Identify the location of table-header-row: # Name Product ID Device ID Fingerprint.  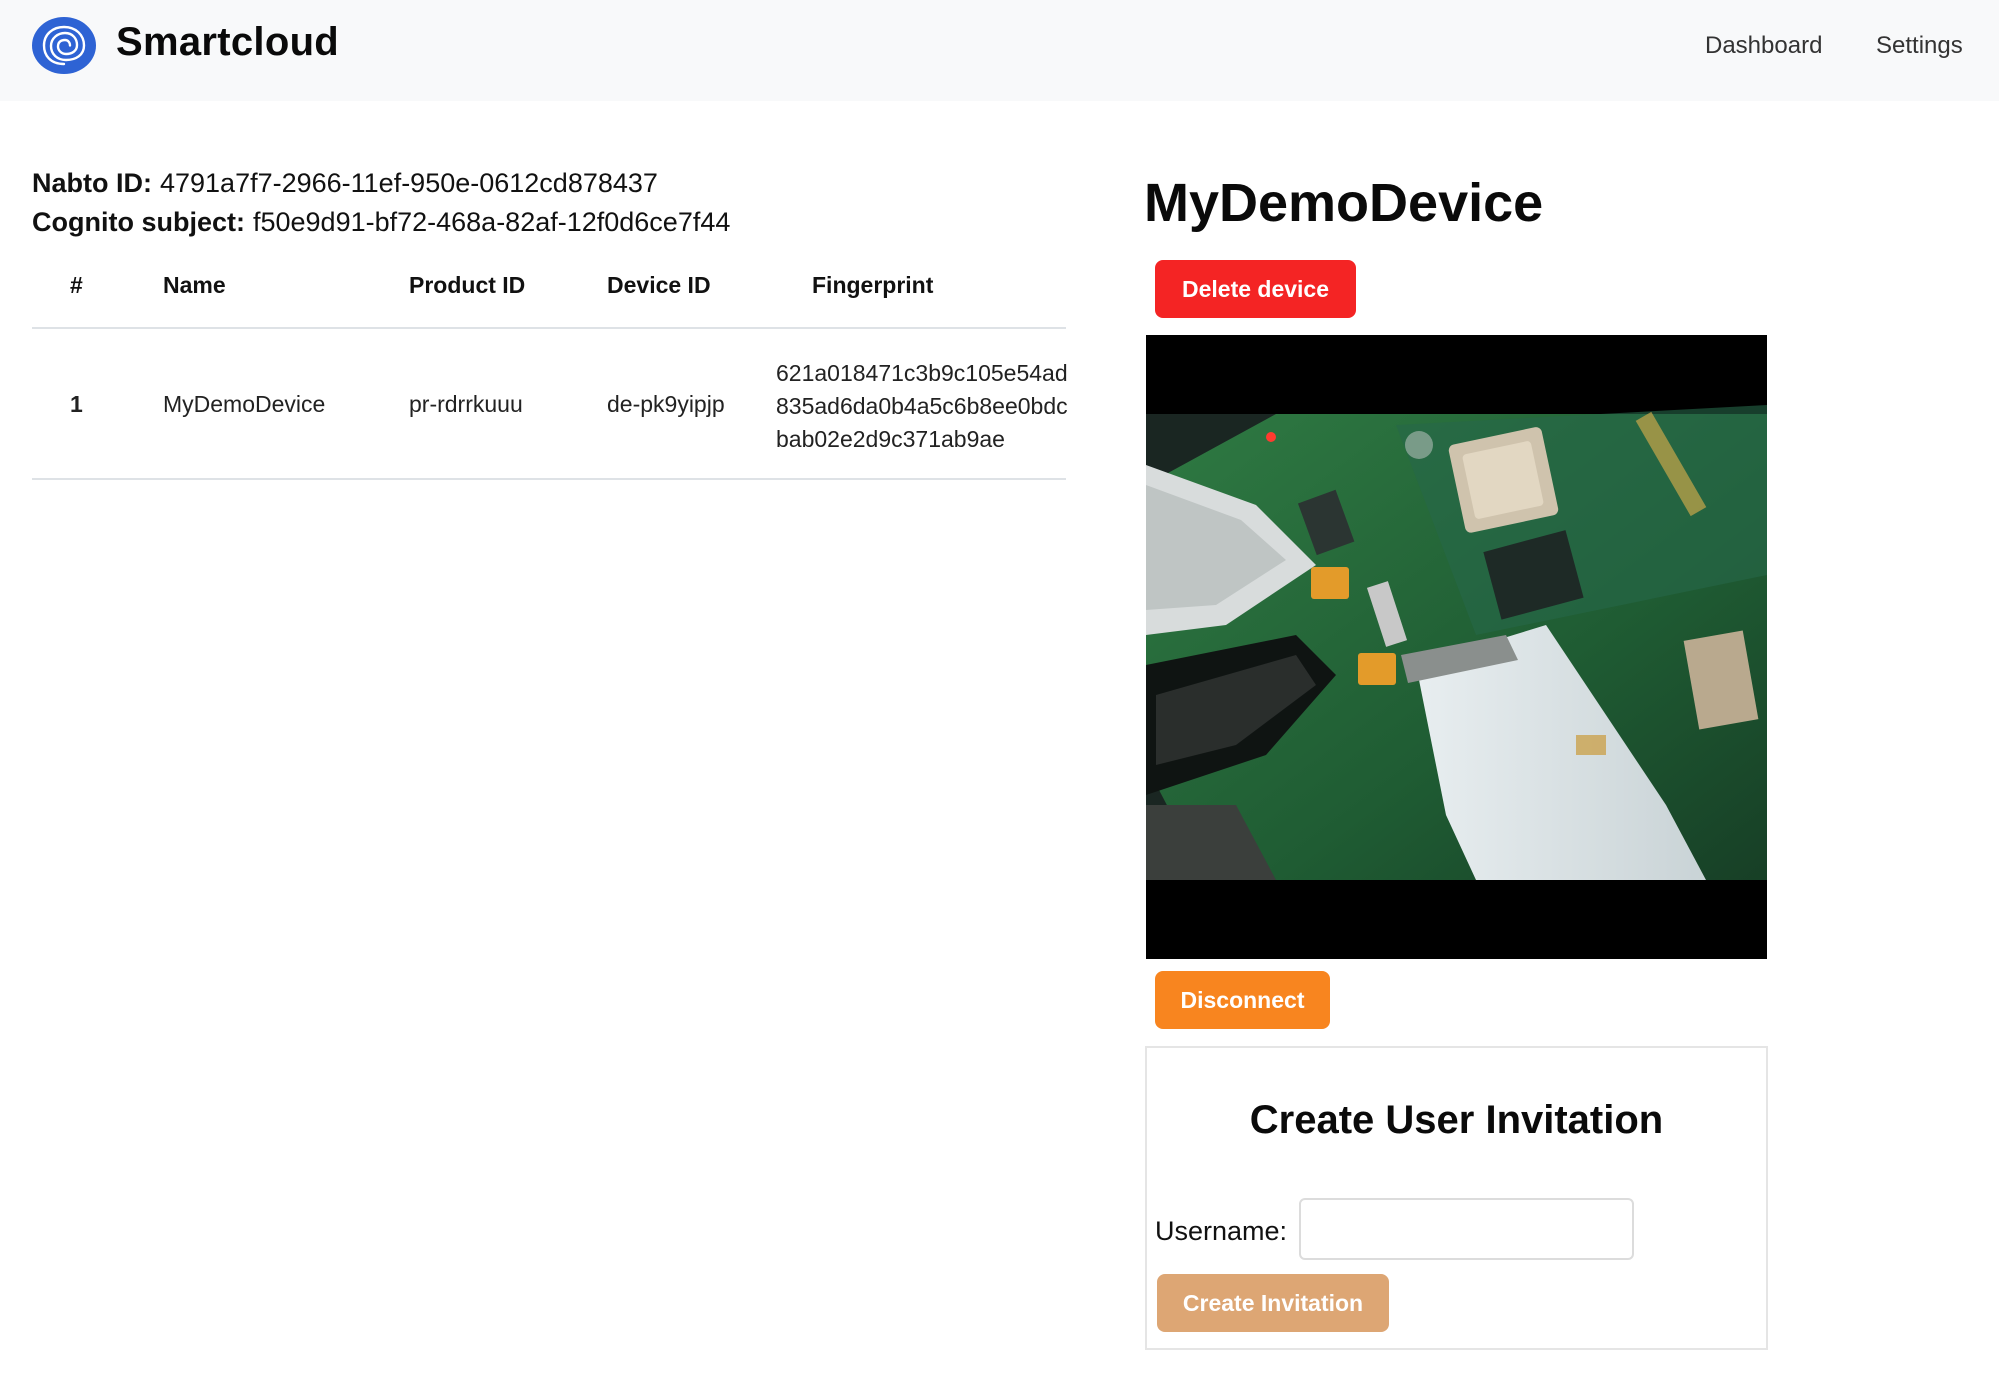
(549, 293).